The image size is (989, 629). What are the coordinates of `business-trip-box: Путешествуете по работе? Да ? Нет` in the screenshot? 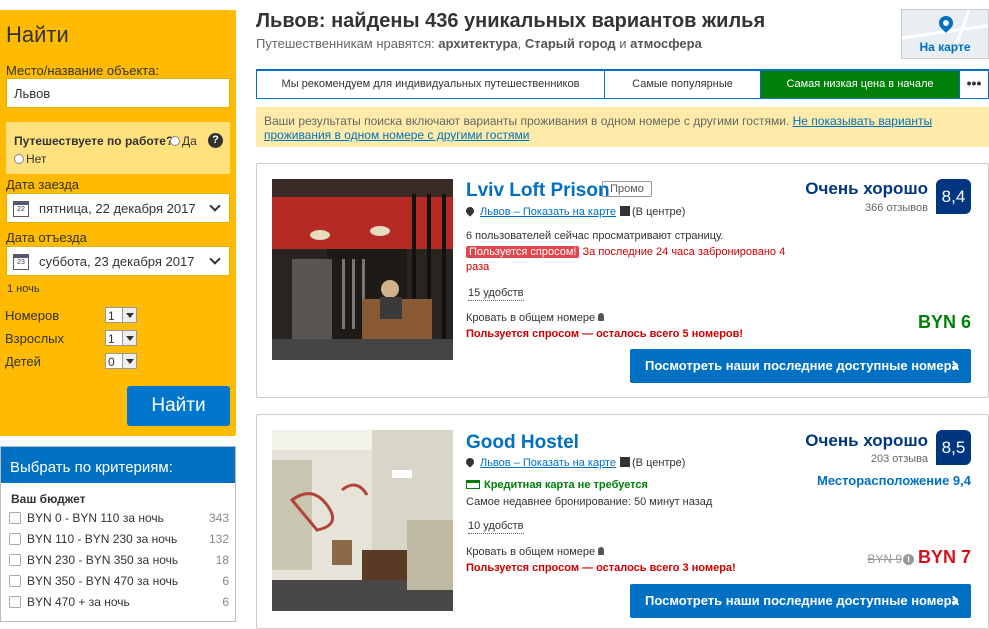 It's located at (118, 148).